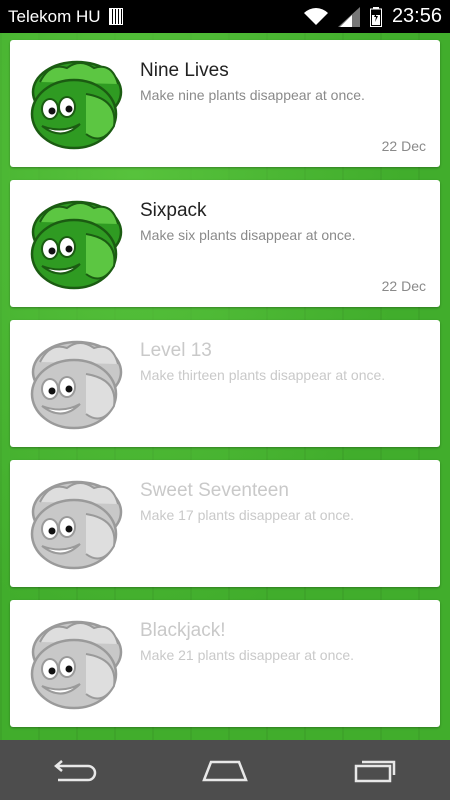 This screenshot has width=450, height=800. I want to click on achievement-title: Sweet Seventeen, so click(214, 490).